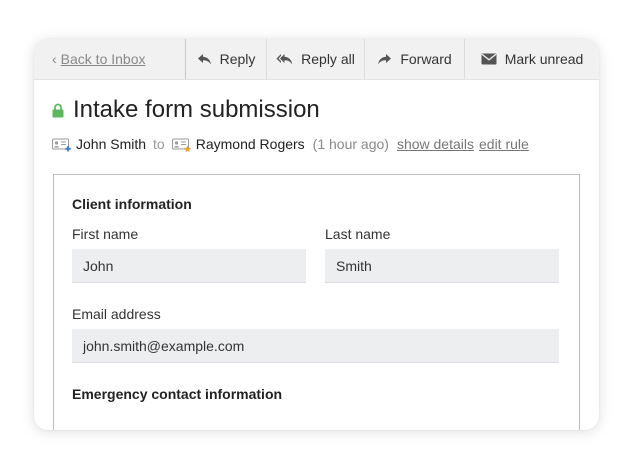  I want to click on envelope-icon, so click(489, 59).